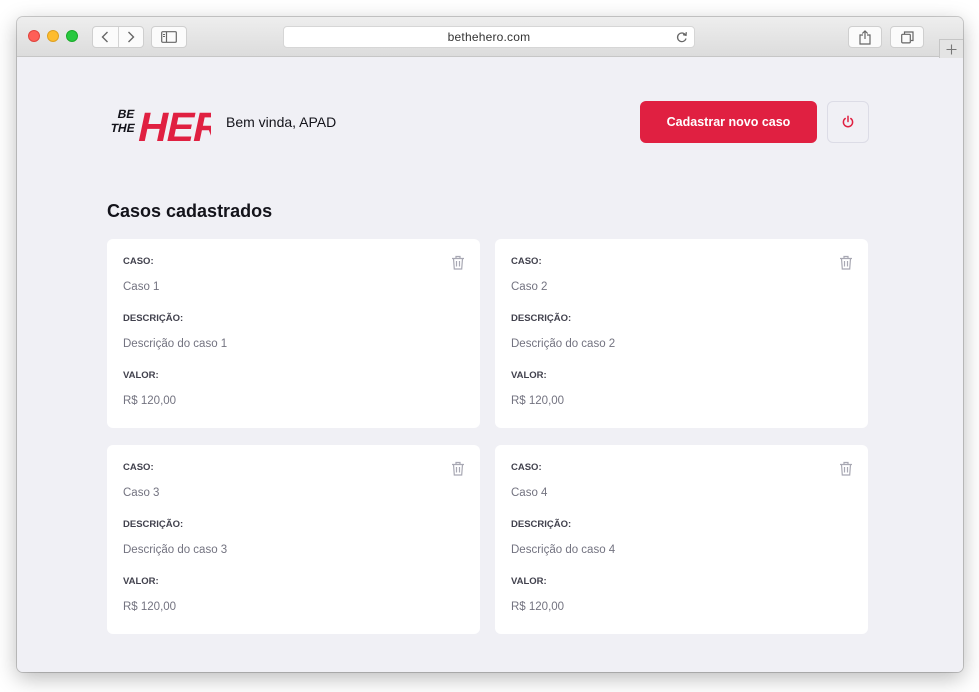  I want to click on url-text: bethehero.com, so click(489, 37).